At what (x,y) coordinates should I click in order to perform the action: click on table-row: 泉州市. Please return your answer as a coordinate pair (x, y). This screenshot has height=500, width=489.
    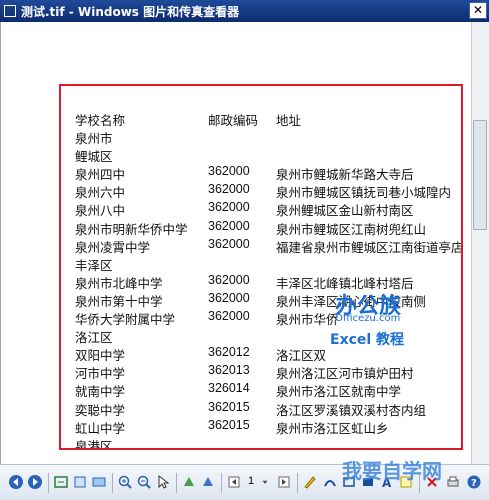
    Looking at the image, I should click on (268, 137).